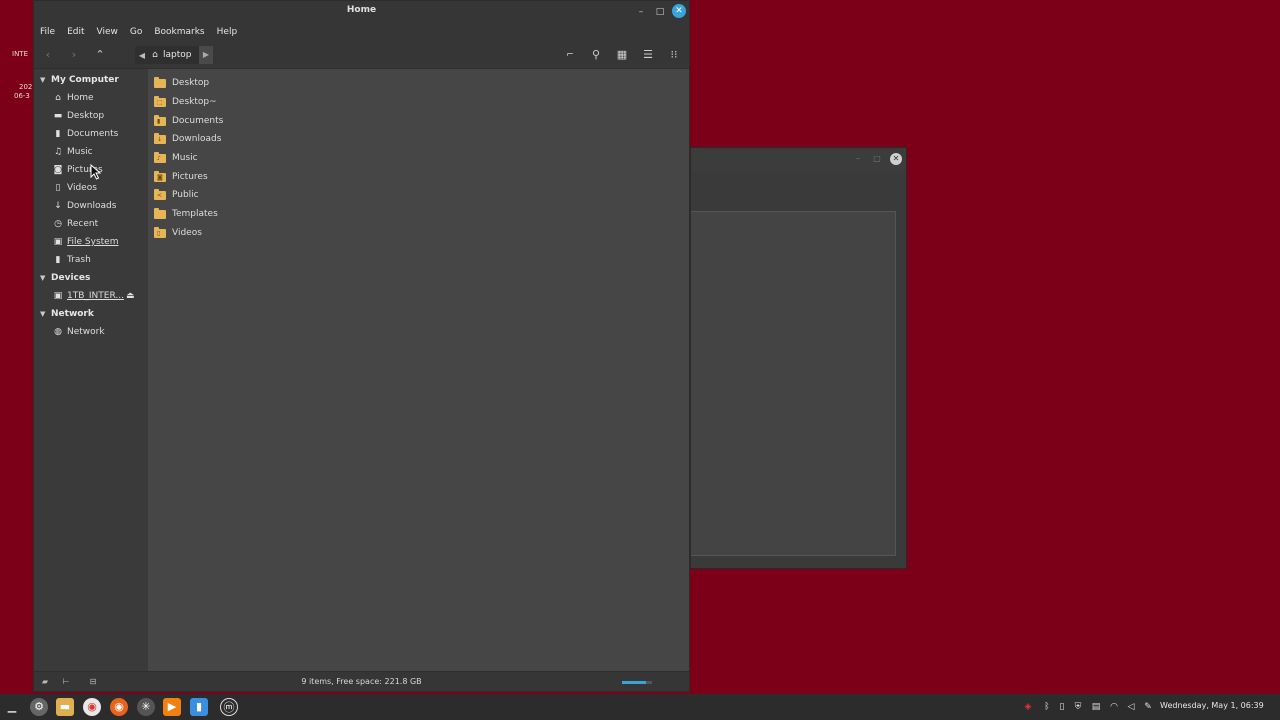 Image resolution: width=1280 pixels, height=720 pixels. I want to click on app-icon: ✳, so click(146, 707).